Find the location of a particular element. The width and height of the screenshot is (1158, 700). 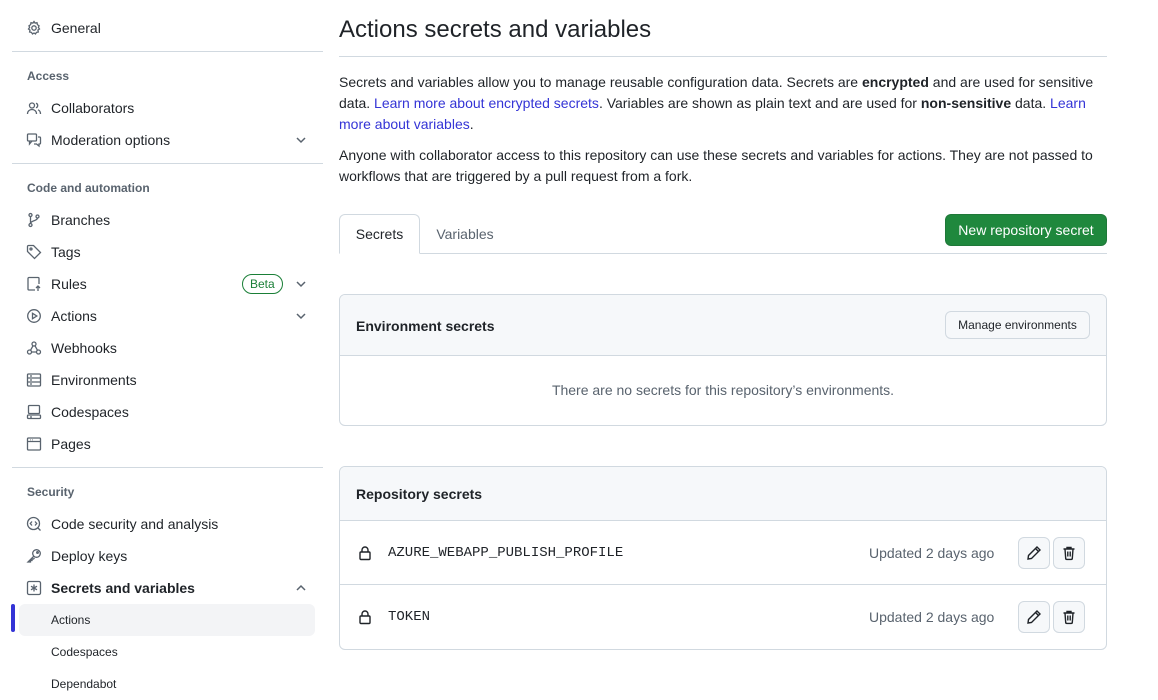

asterisk-icon is located at coordinates (34, 588).